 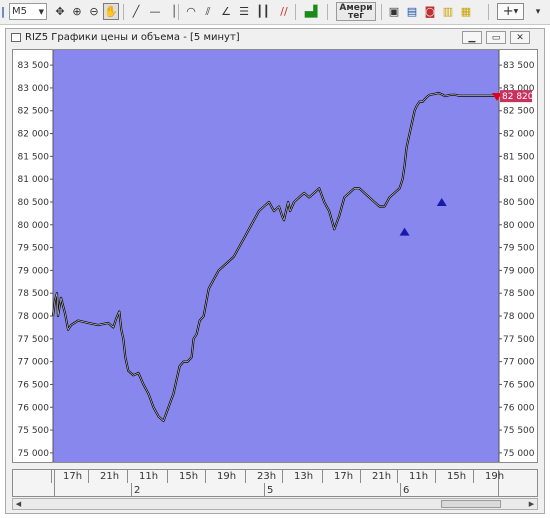 What do you see at coordinates (519, 66) in the screenshot?
I see `y-tick-label-right: 83 500` at bounding box center [519, 66].